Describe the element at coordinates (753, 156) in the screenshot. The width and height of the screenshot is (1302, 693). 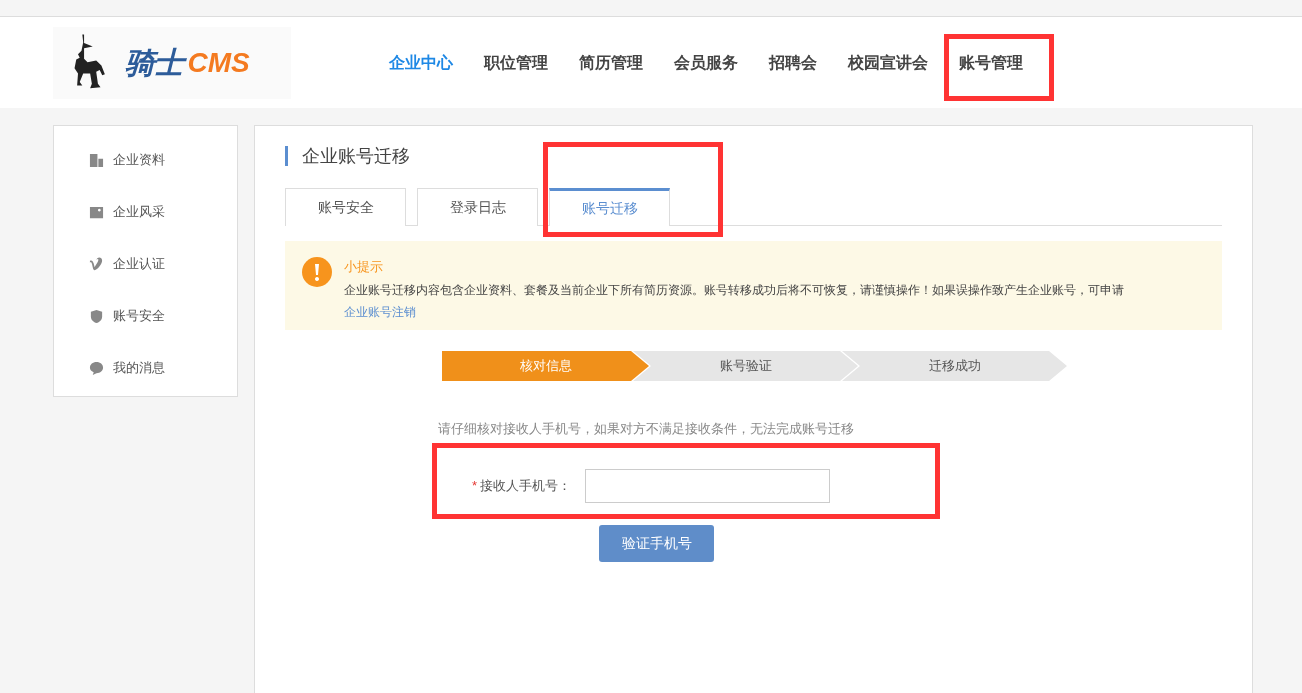
I see `page-title: 企业账号迁移` at that location.